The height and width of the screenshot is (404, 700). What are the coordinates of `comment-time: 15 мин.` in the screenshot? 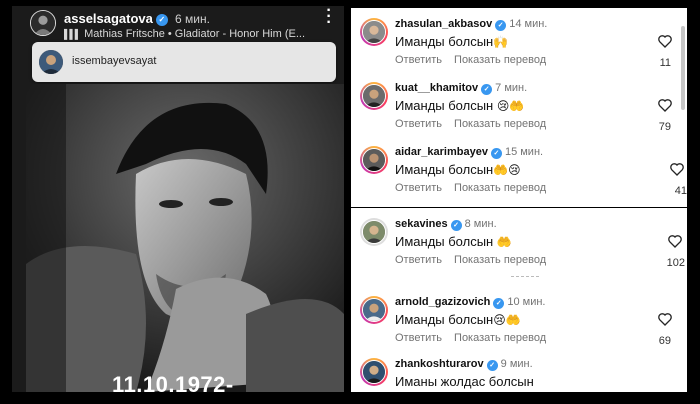 It's located at (524, 152).